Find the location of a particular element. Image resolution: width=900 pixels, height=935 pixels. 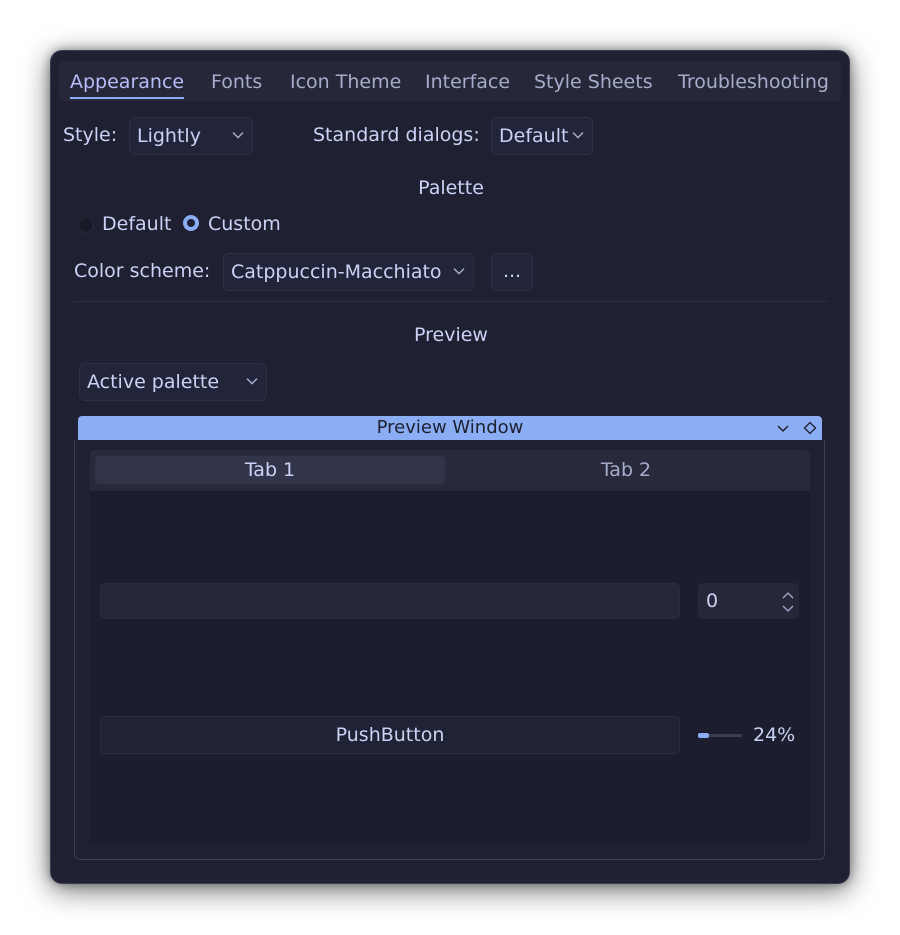

preview-progress-bar is located at coordinates (720, 735).